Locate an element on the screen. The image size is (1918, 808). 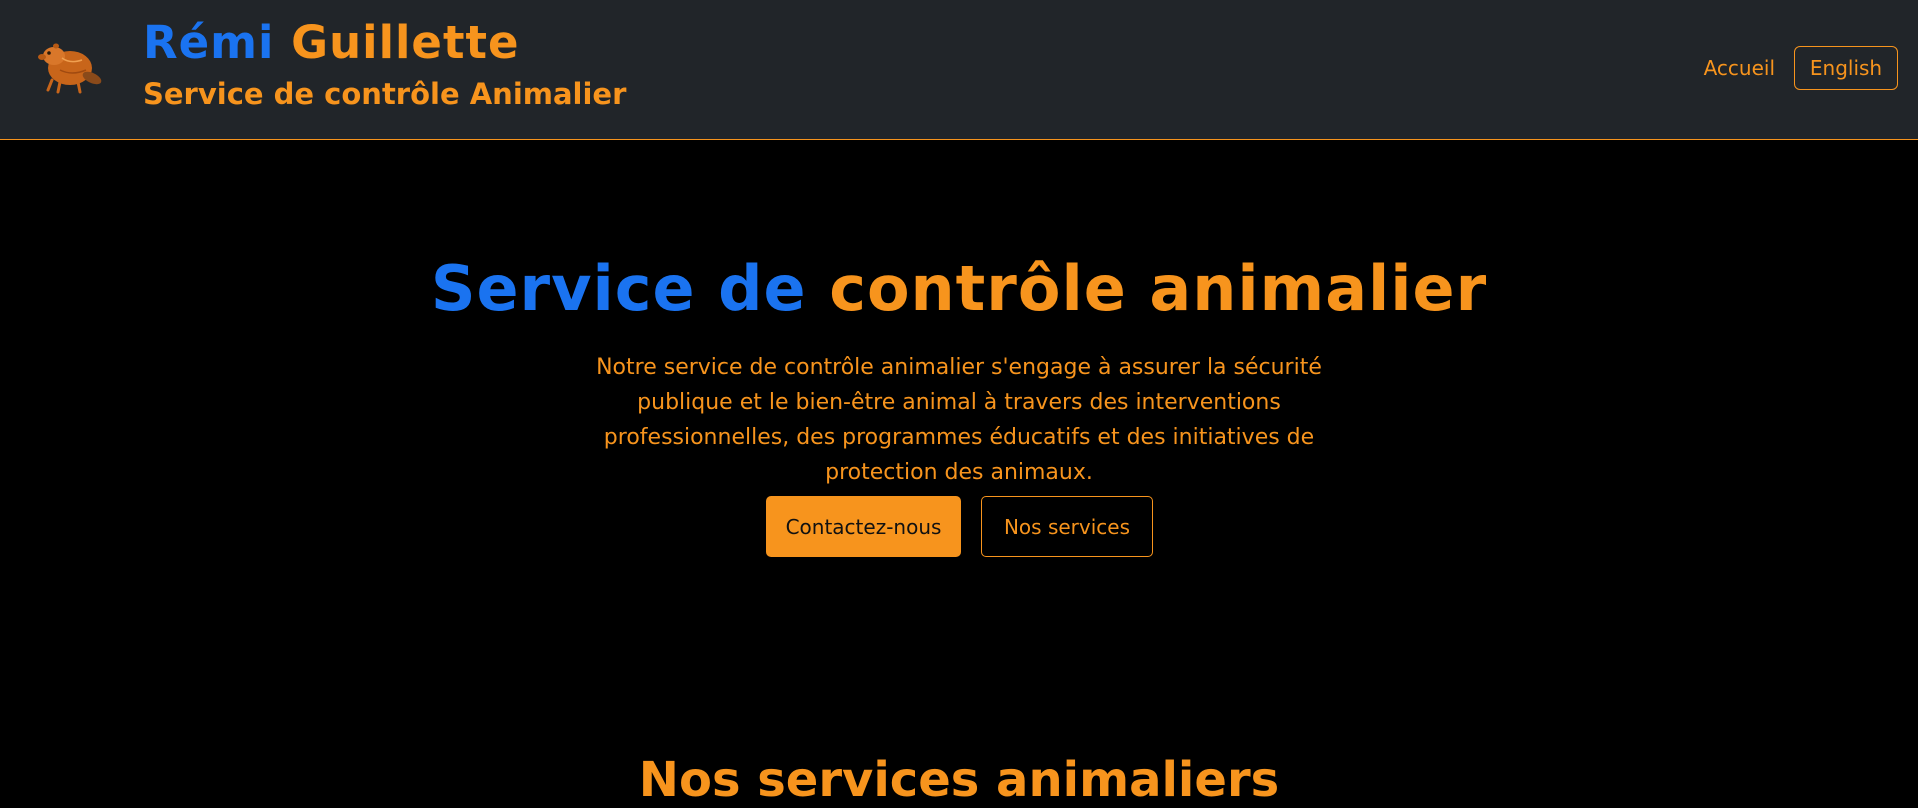
language-switch-button: English is located at coordinates (1846, 68).